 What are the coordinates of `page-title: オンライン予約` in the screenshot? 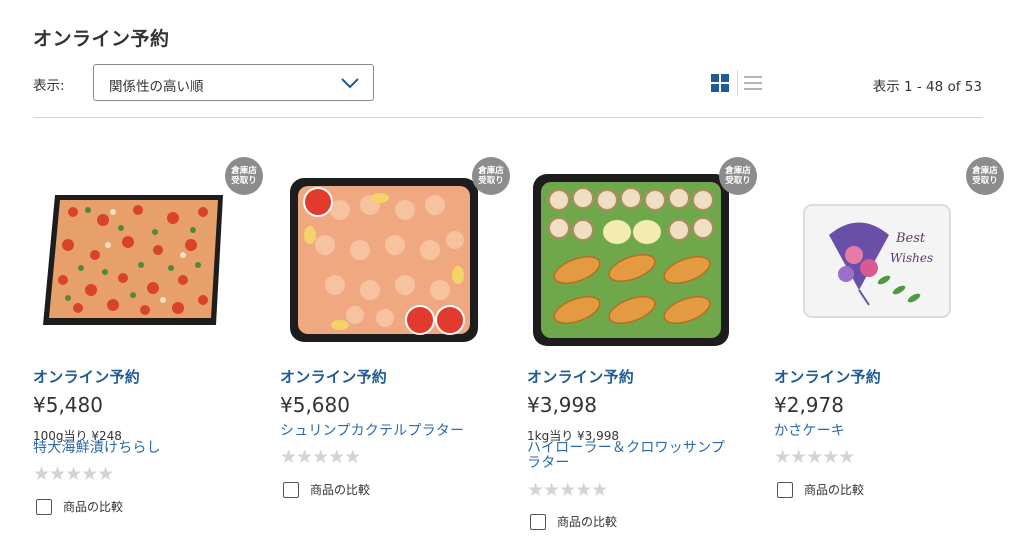 It's located at (101, 39).